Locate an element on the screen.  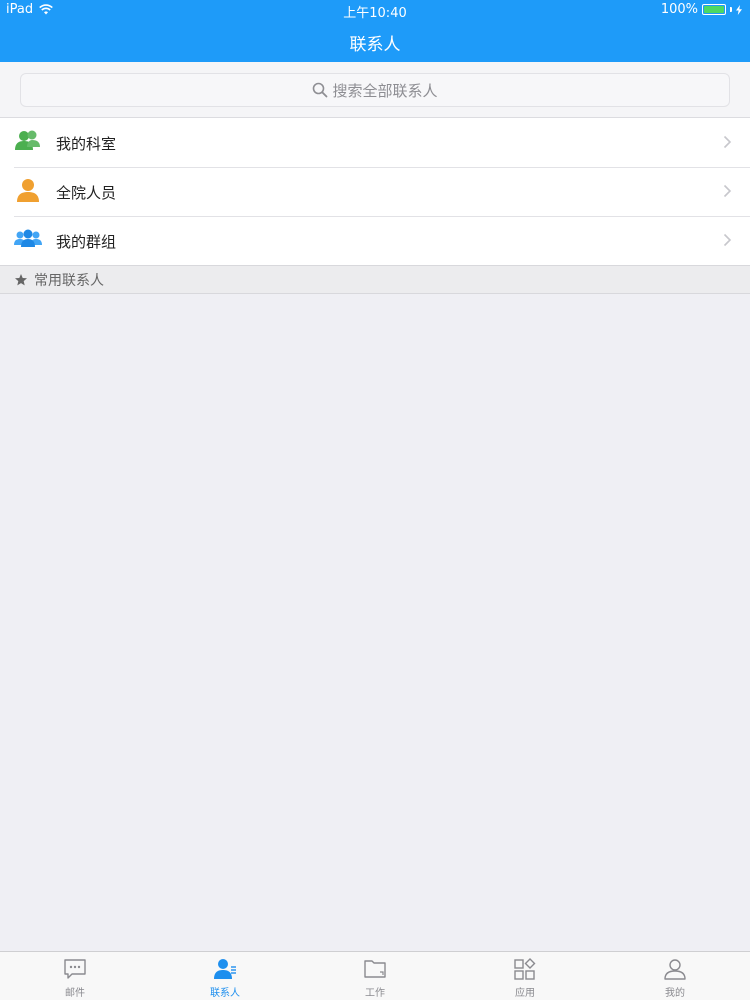
page-title: 联系人 is located at coordinates (375, 45).